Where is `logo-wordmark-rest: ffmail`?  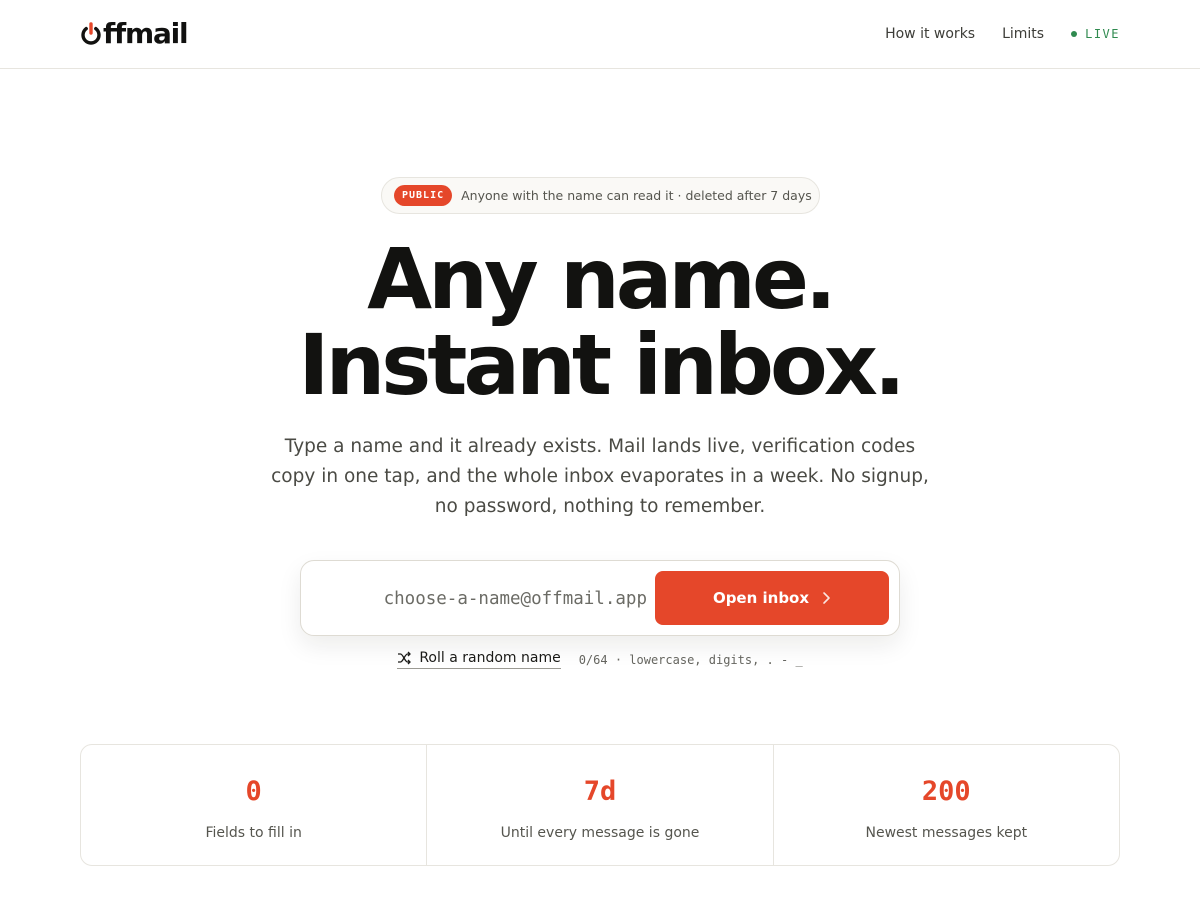 logo-wordmark-rest: ffmail is located at coordinates (146, 33).